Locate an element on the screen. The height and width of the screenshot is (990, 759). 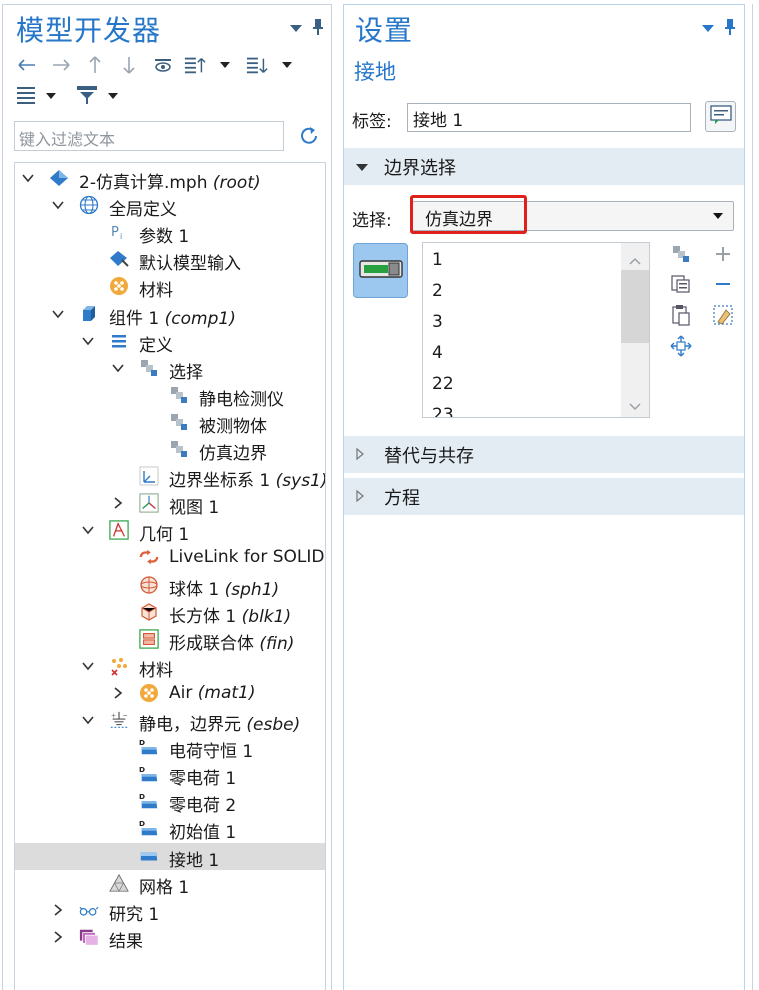
section-override: 替代与共存 is located at coordinates (544, 454).